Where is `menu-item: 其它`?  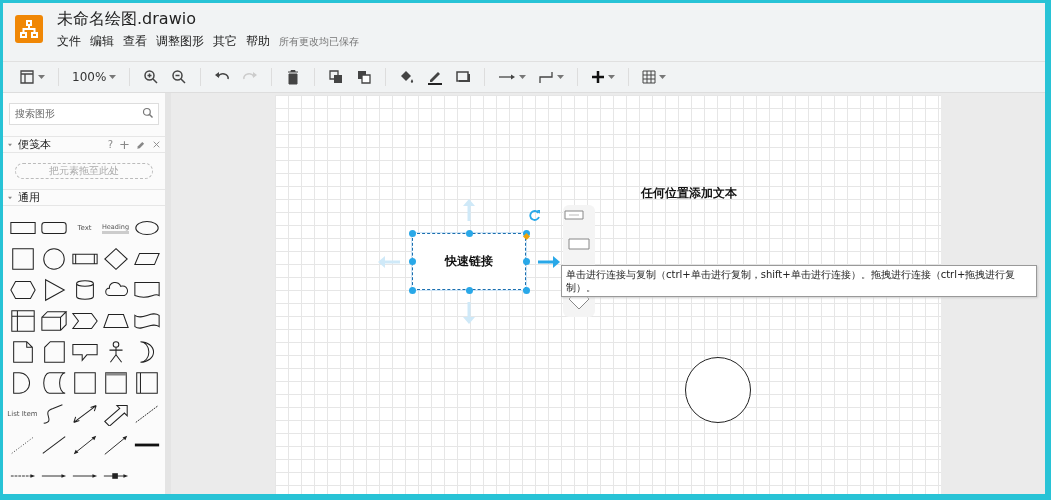
menu-item: 其它 is located at coordinates (225, 41).